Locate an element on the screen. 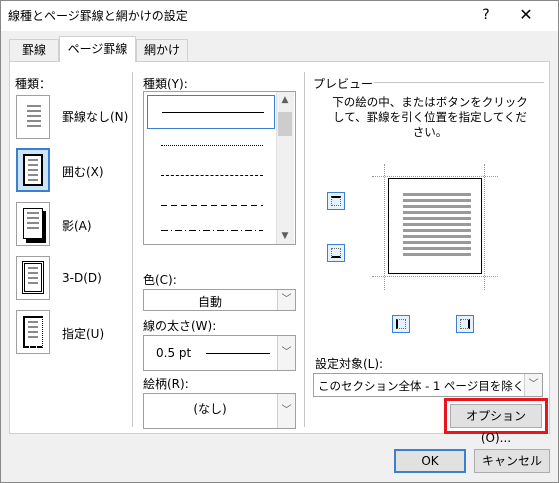  art-label: 絵柄(R): is located at coordinates (166, 384).